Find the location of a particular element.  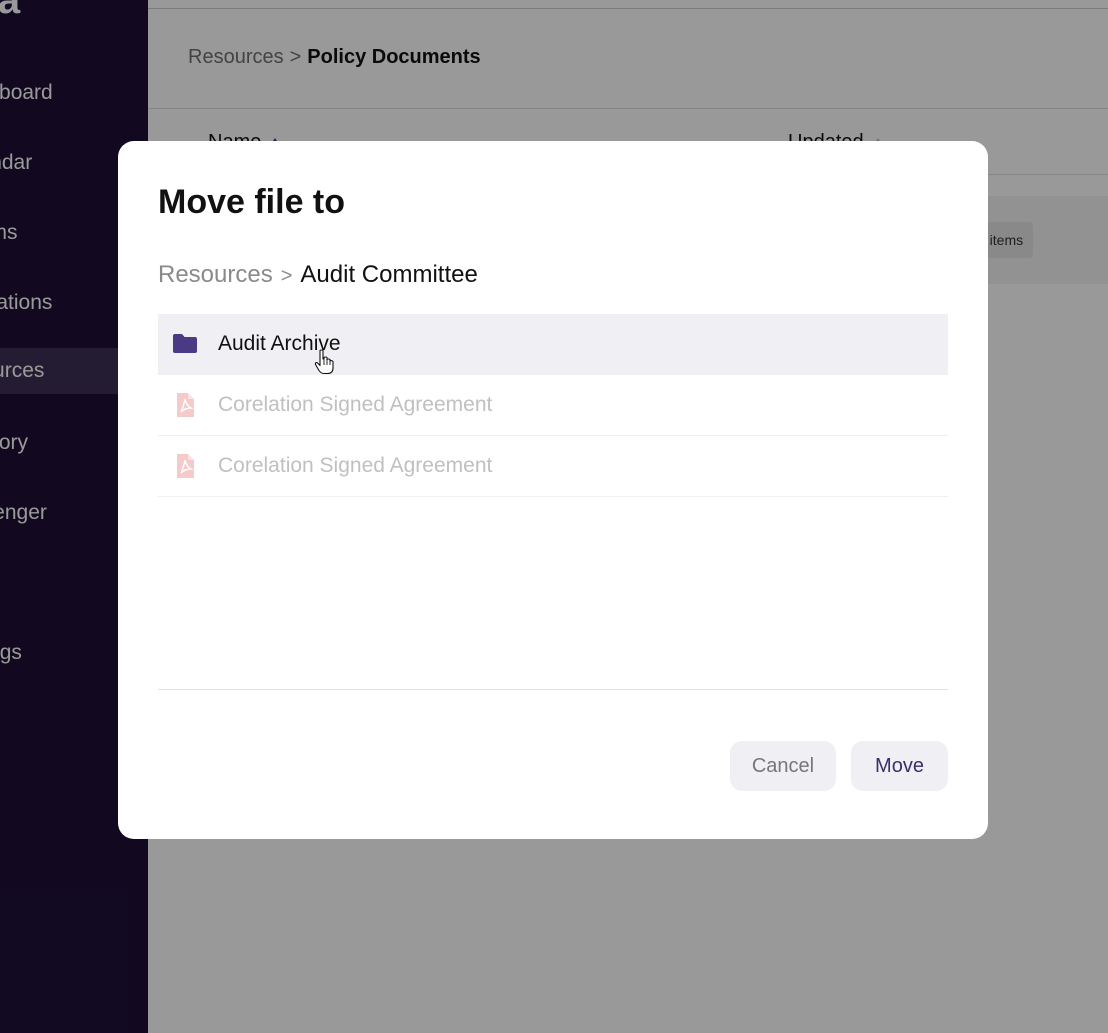

cancel-button: Cancel is located at coordinates (783, 766).